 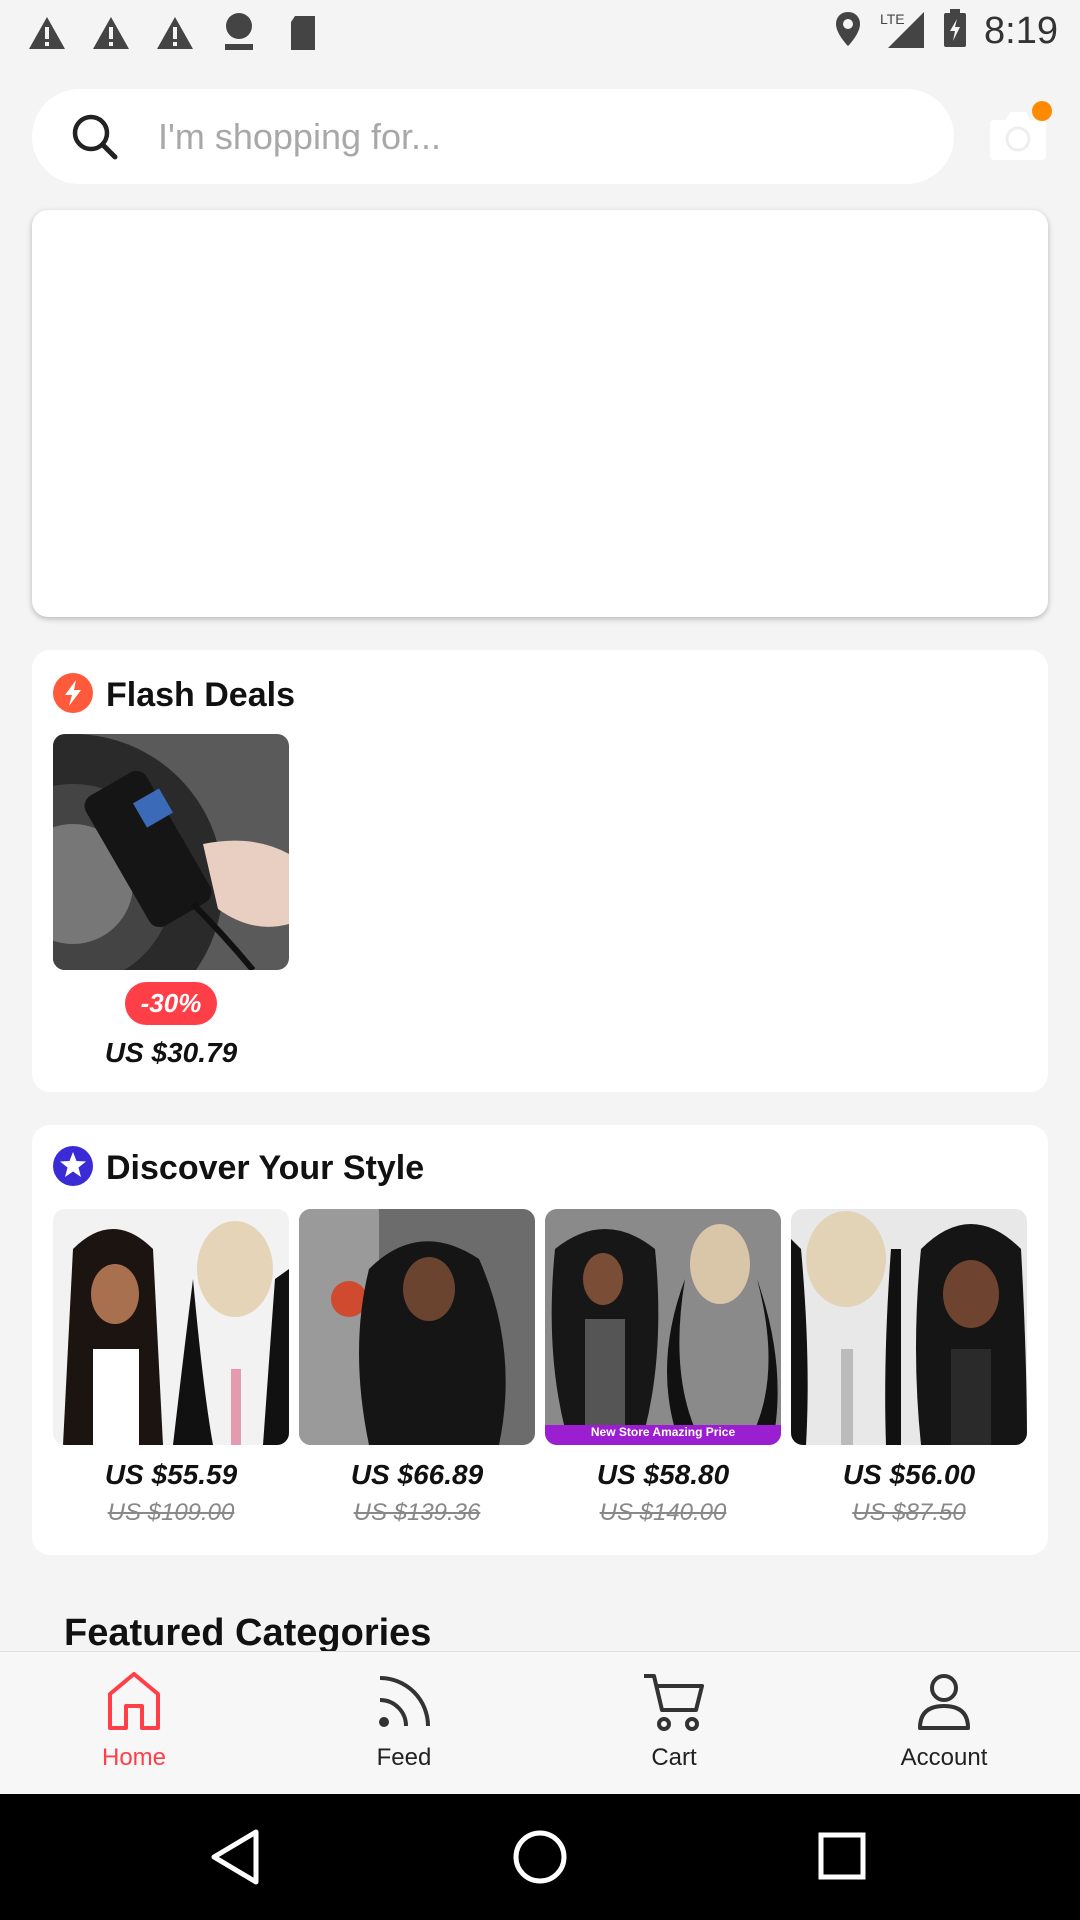 I want to click on account-icon, so click(x=944, y=1701).